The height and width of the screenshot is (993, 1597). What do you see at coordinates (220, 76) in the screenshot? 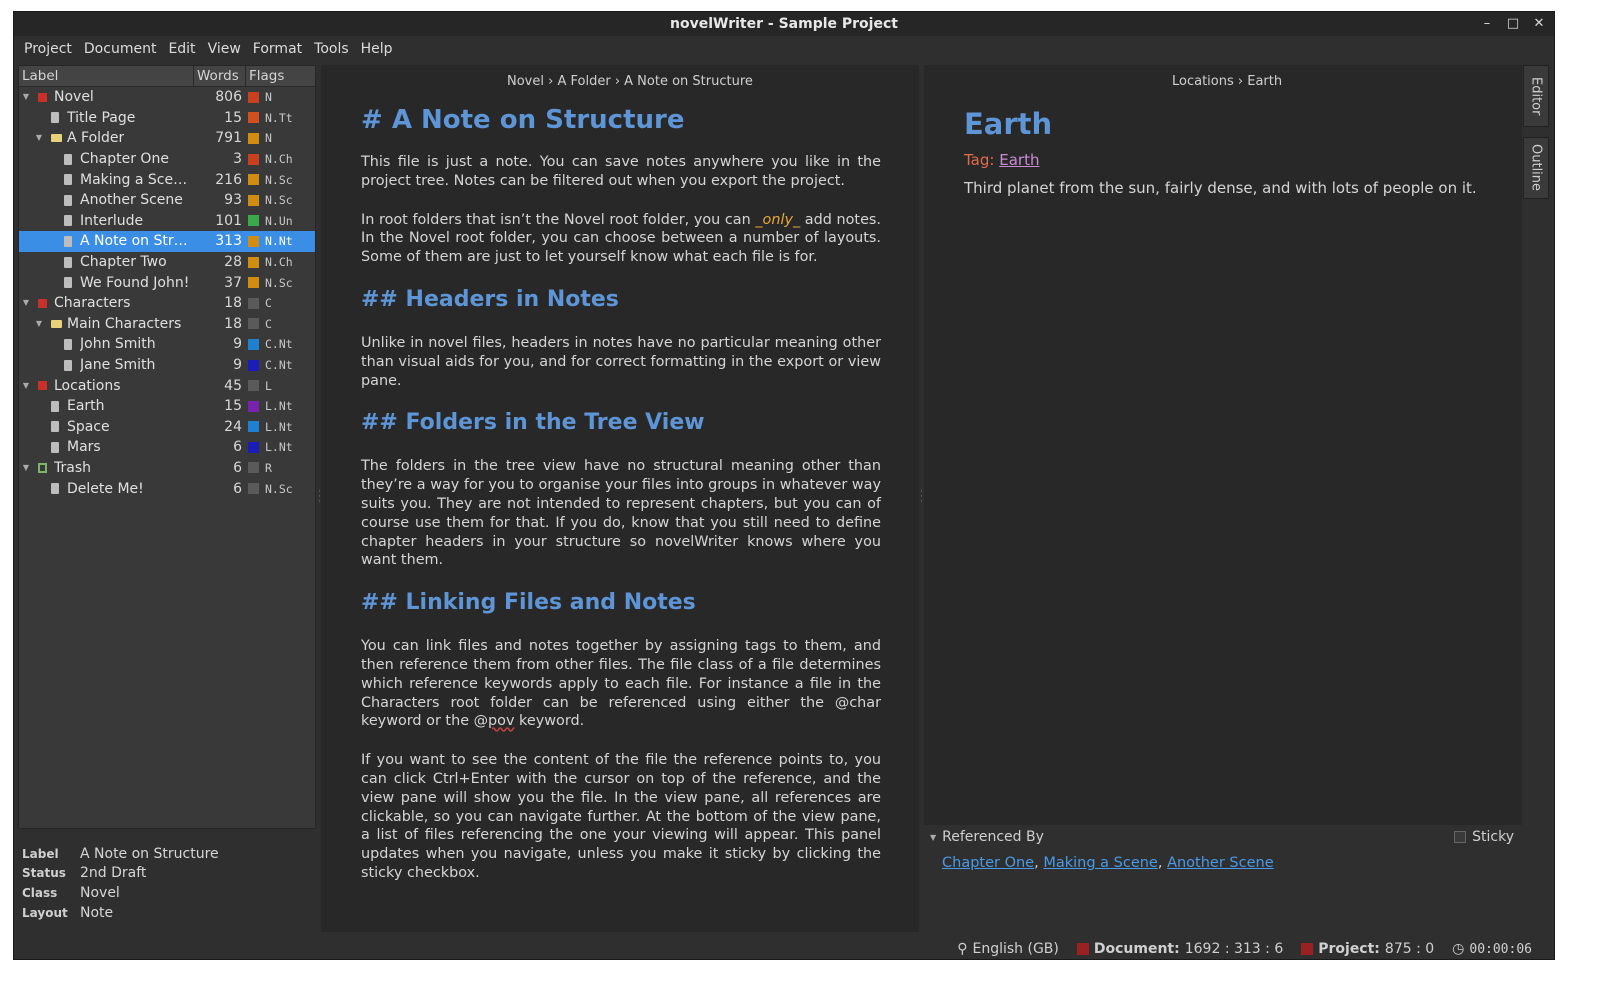
I see `column-header-words: Words` at bounding box center [220, 76].